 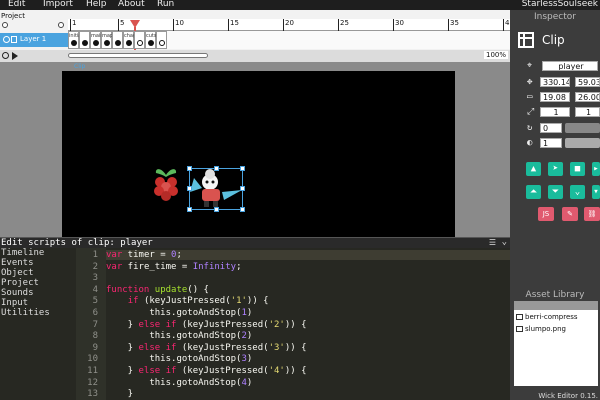 What do you see at coordinates (157, 324) in the screenshot?
I see `code-token: else if` at bounding box center [157, 324].